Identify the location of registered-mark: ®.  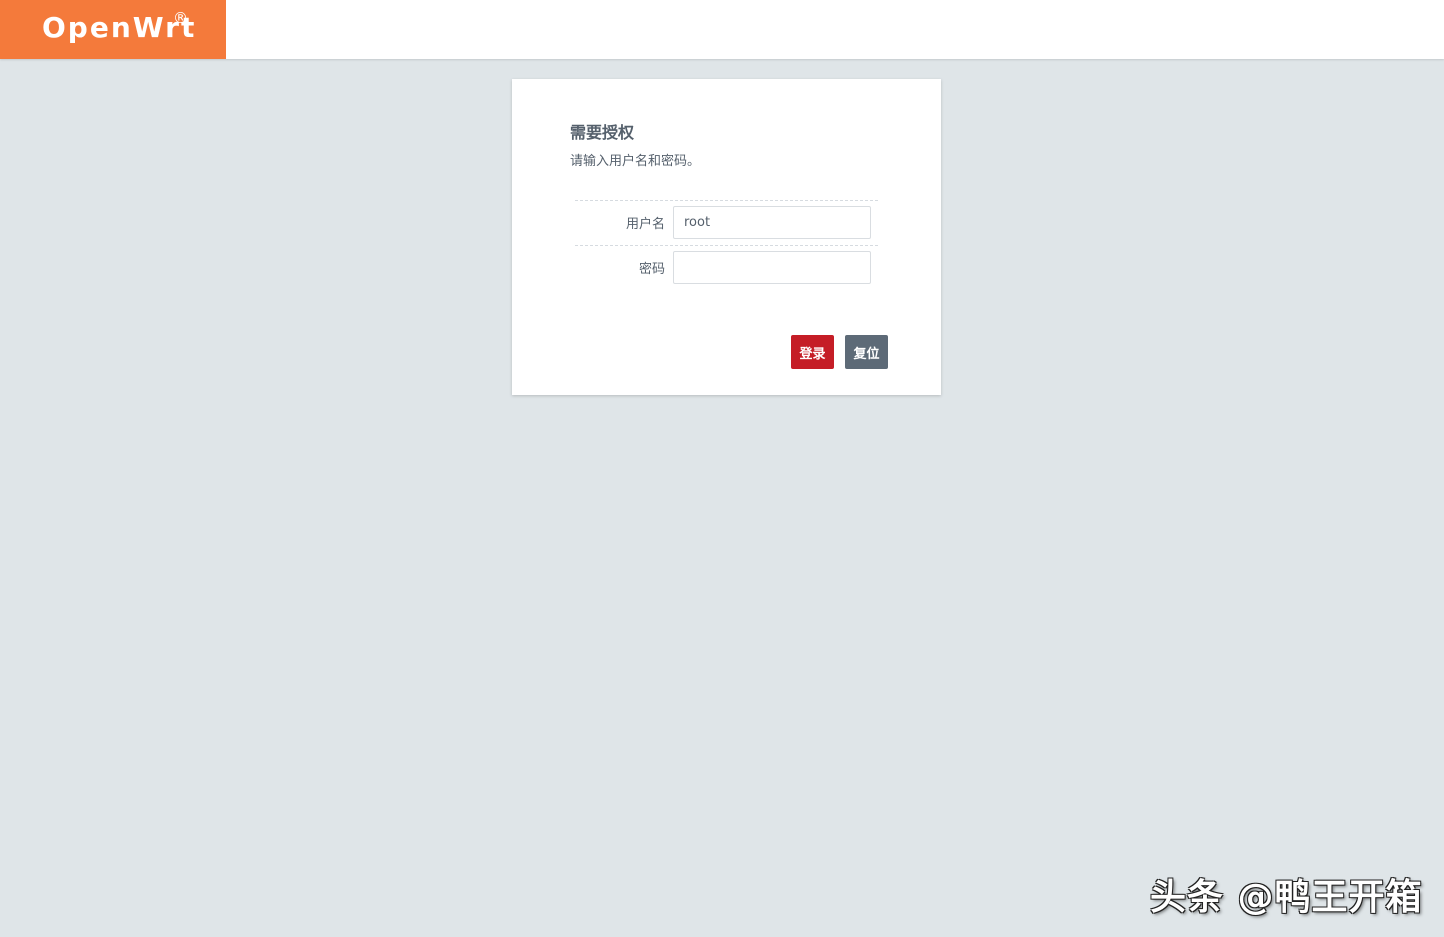
(180, 18).